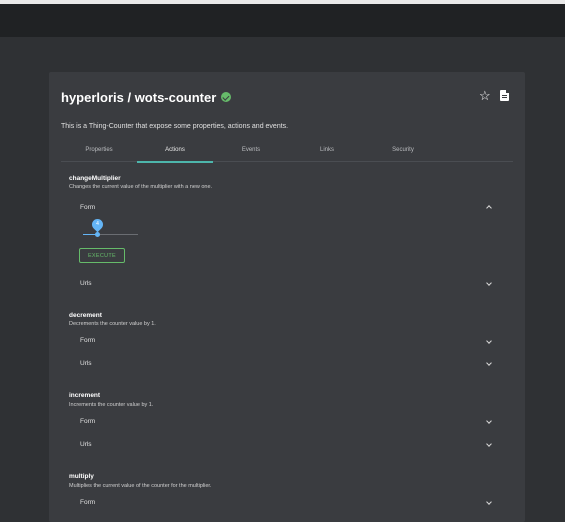 This screenshot has height=522, width=565. What do you see at coordinates (489, 207) in the screenshot?
I see `chevron-up-icon` at bounding box center [489, 207].